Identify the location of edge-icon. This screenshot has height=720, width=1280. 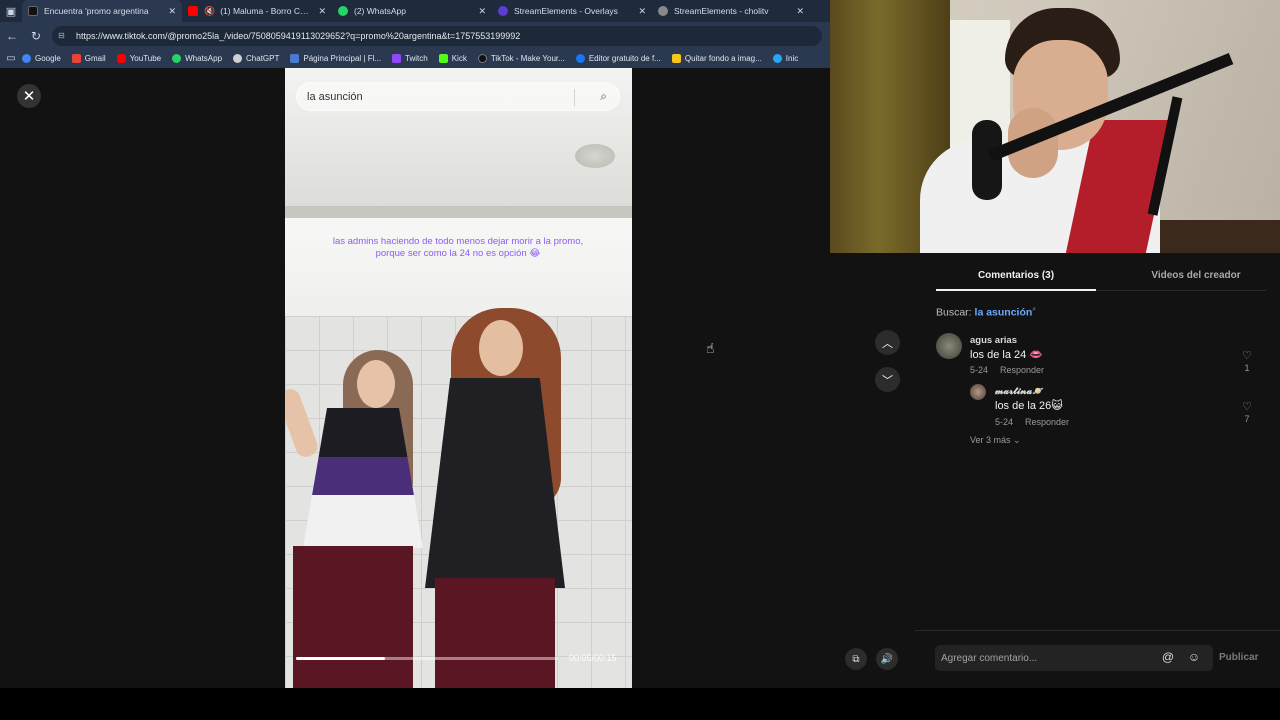
(777, 58).